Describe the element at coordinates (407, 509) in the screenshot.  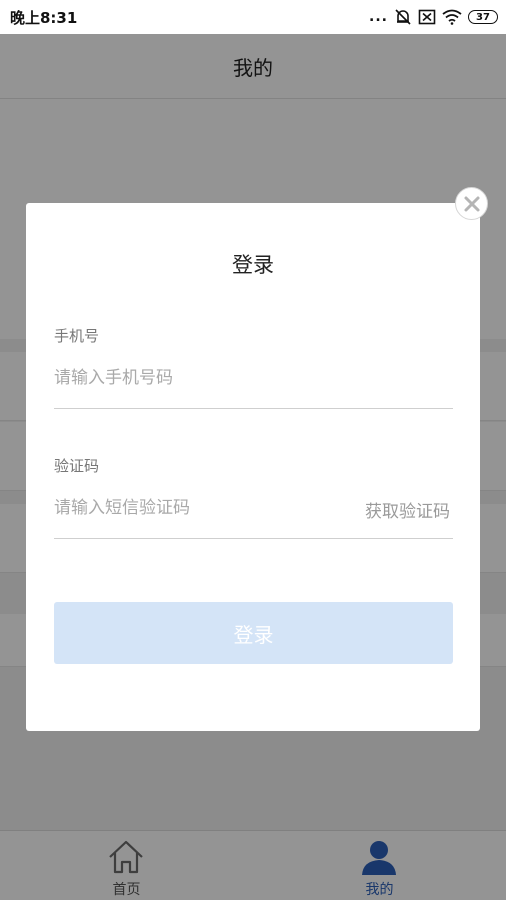
I see `get-code-button: 获取验证码` at that location.